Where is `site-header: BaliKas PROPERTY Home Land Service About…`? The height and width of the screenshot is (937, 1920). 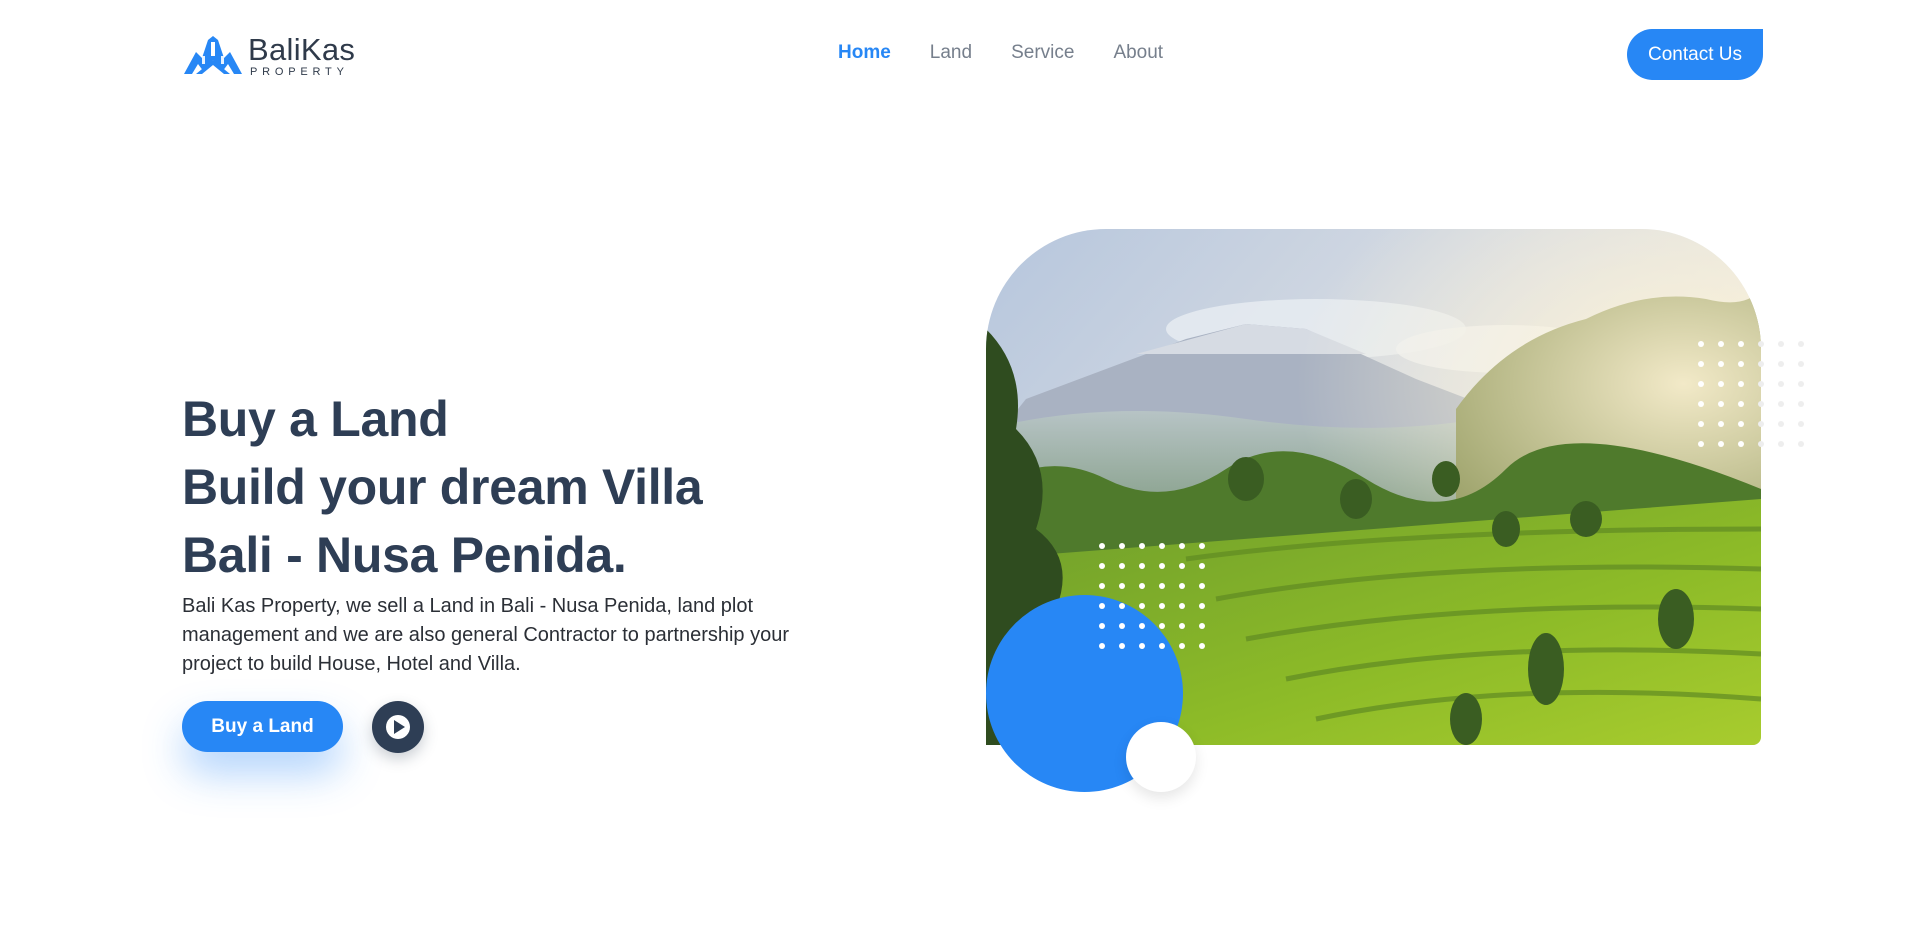 site-header: BaliKas PROPERTY Home Land Service About… is located at coordinates (960, 55).